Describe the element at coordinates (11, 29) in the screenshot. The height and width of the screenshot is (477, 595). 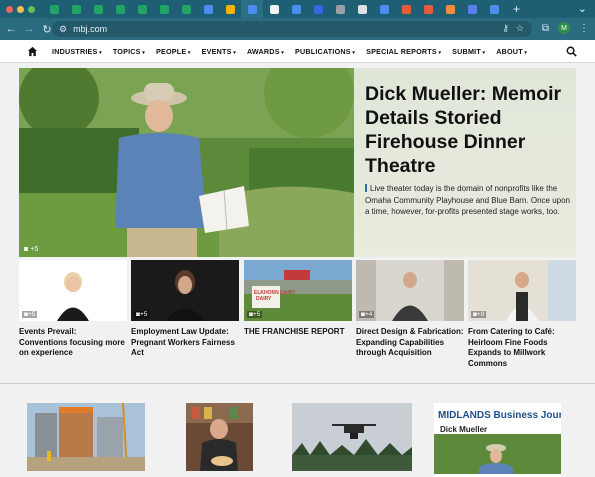
I see `back-icon: ←` at that location.